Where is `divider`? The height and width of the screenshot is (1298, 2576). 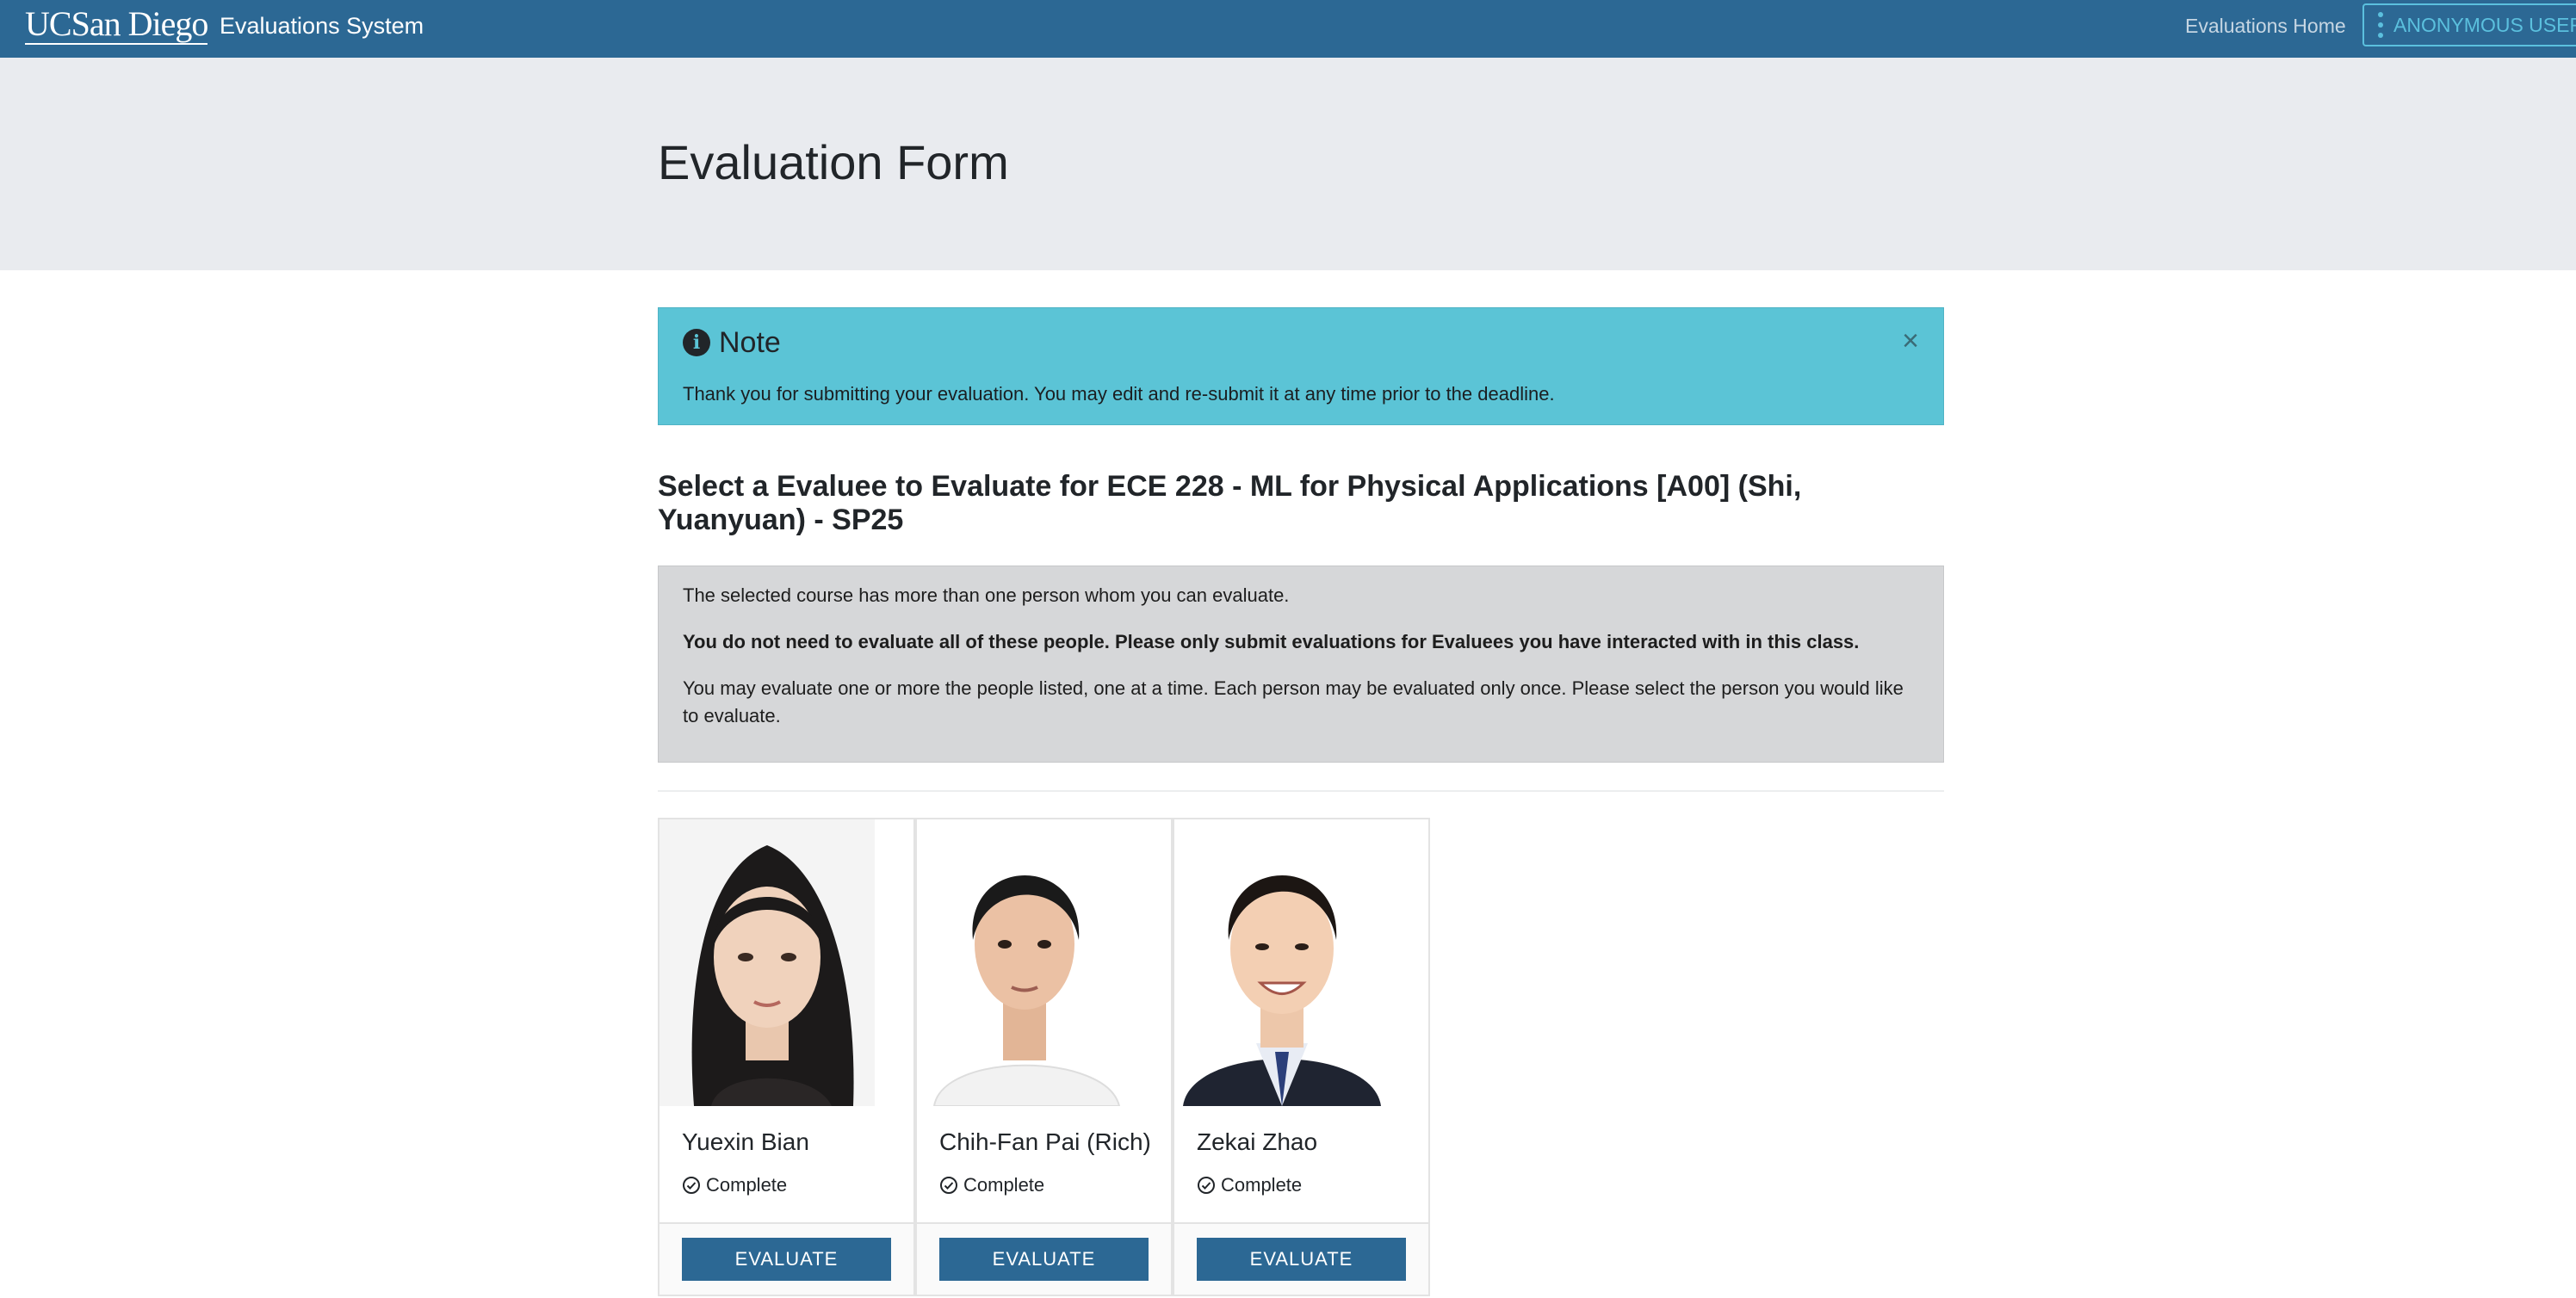
divider is located at coordinates (1301, 791).